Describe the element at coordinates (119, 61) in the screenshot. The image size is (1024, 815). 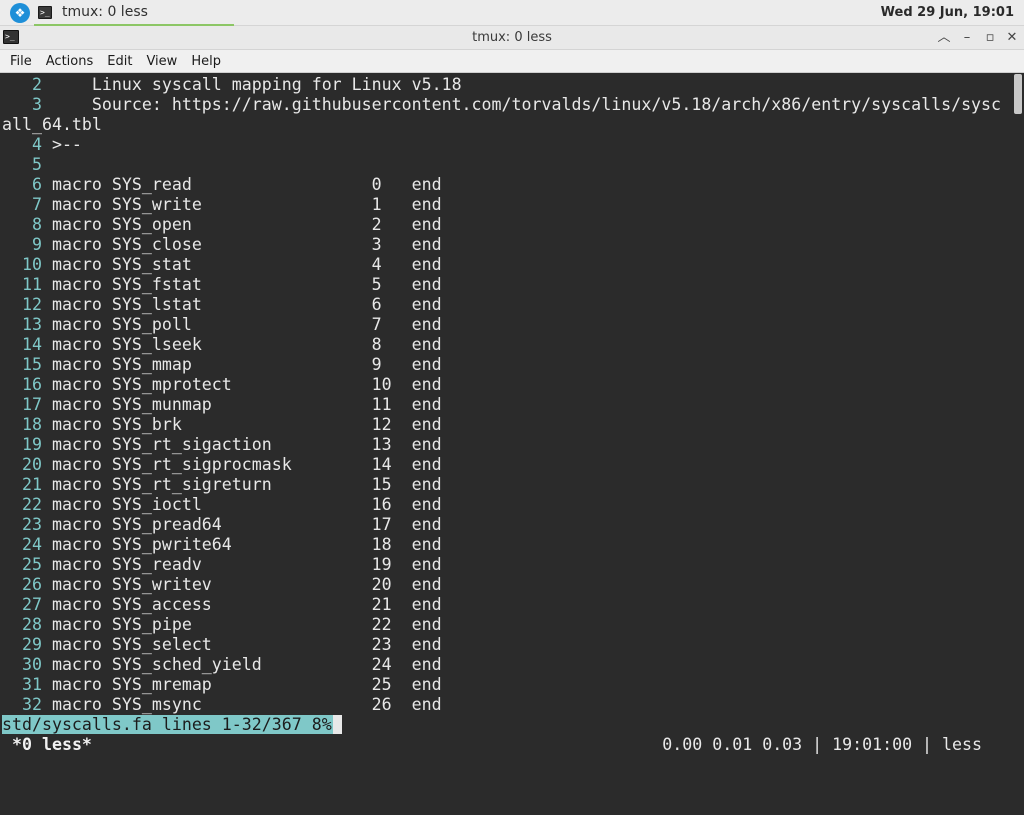
I see `menu-edit: Edit` at that location.